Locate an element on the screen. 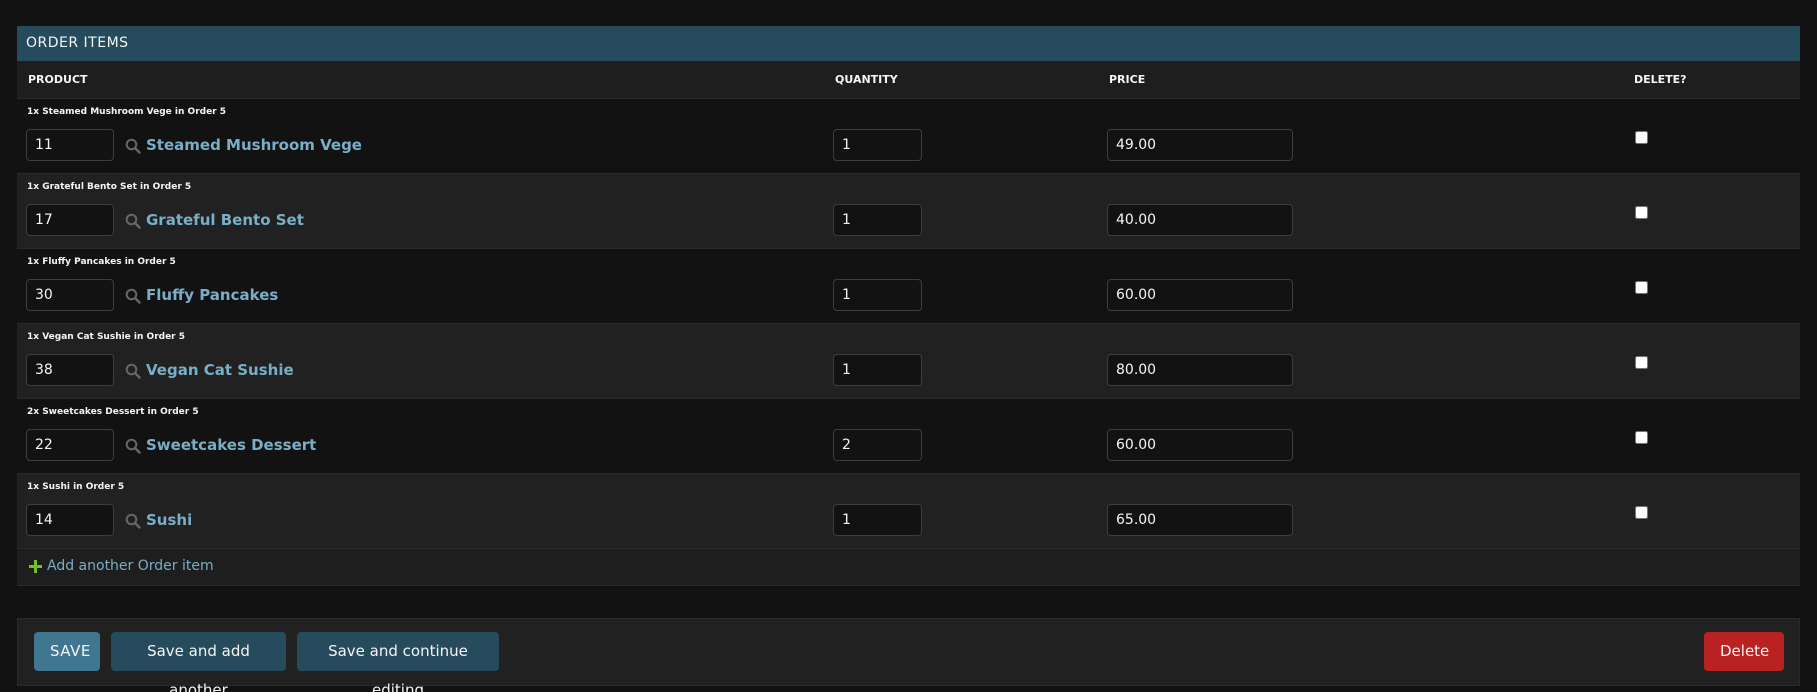 This screenshot has width=1817, height=692. column-header-quantity: QUANTITY is located at coordinates (866, 79).